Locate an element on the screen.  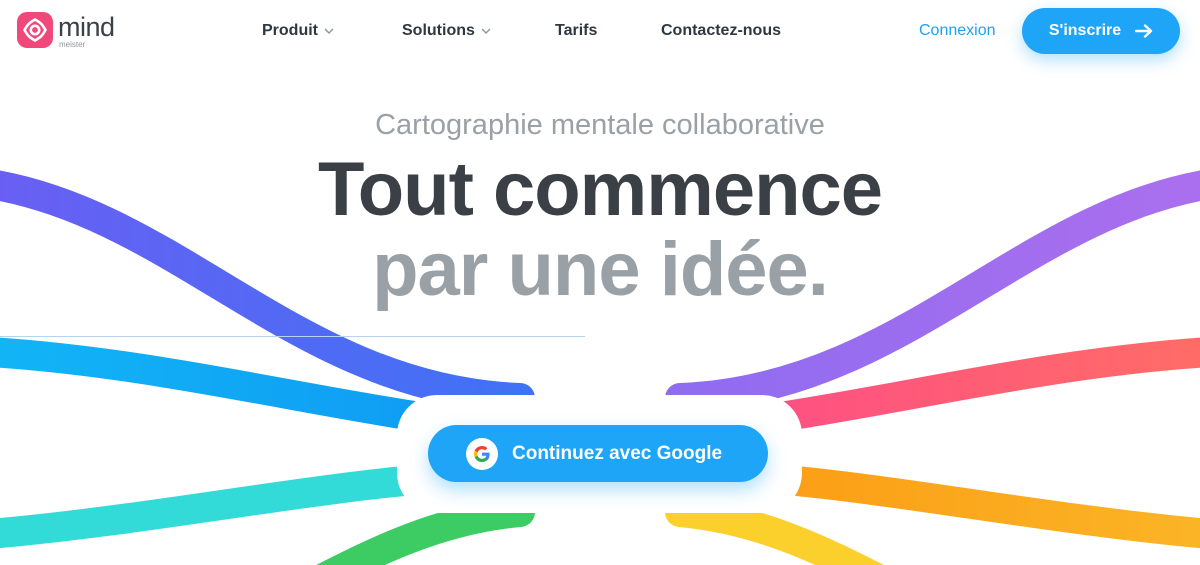
nav-item-tarifs: Tarifs is located at coordinates (576, 31).